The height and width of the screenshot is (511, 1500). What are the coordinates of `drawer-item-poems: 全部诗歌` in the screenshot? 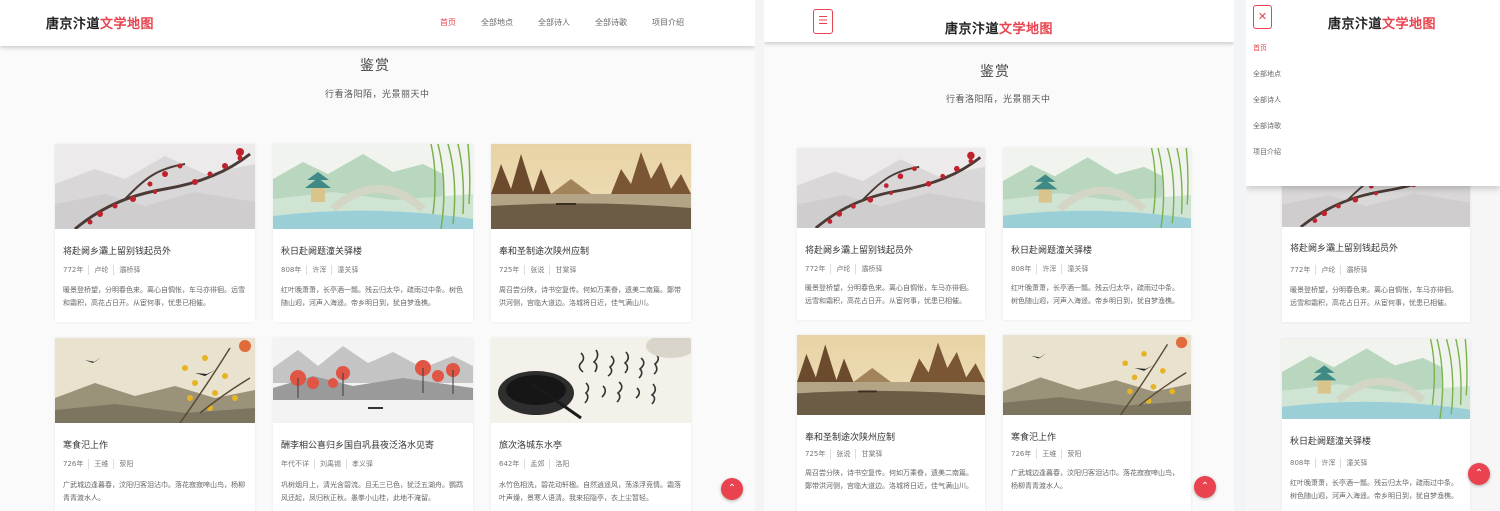 It's located at (1267, 126).